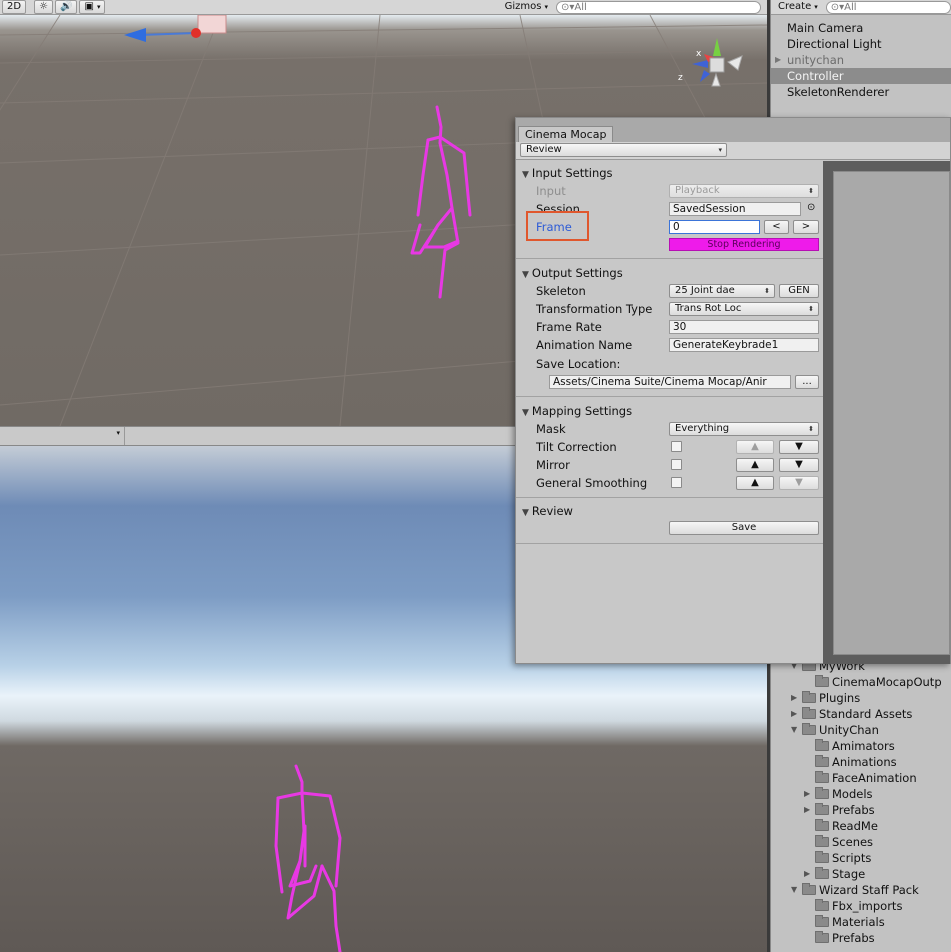  I want to click on skeleton-dropdown: 25 Joint dae ⬍, so click(722, 291).